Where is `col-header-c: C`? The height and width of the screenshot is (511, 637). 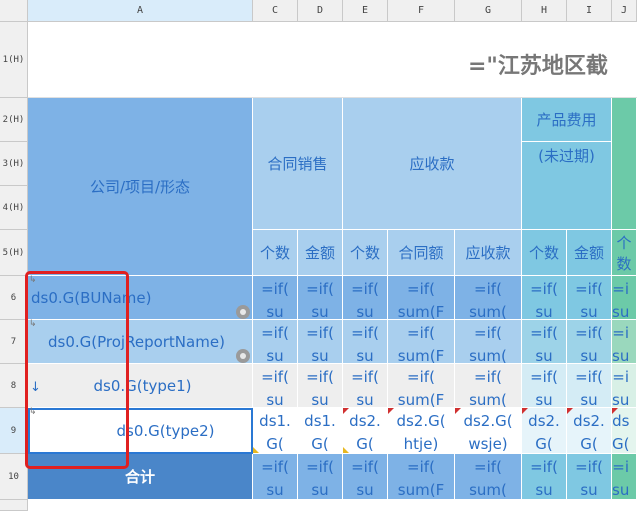 col-header-c: C is located at coordinates (275, 11).